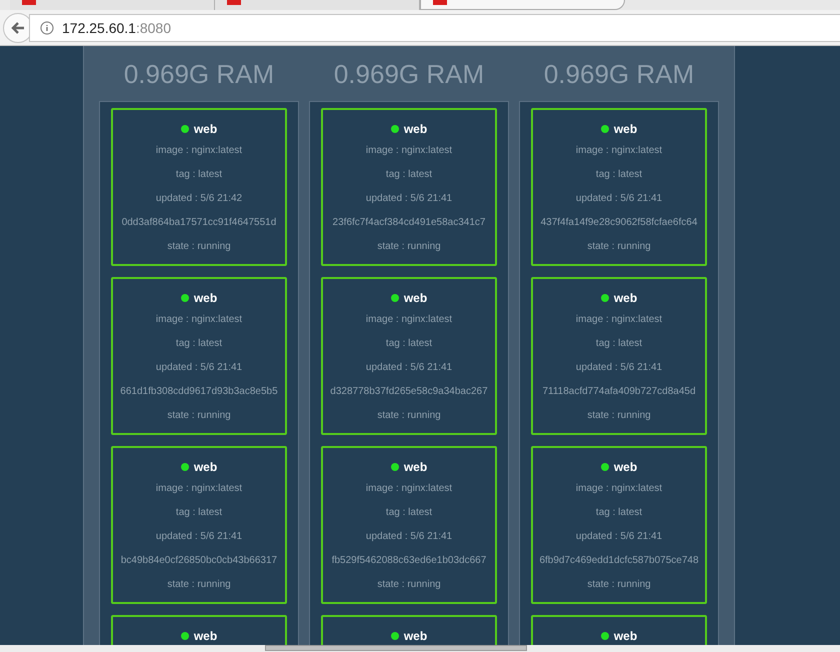 The width and height of the screenshot is (840, 652). I want to click on container-id: 661d1fb308cdd9617d93b3ac8e5b5, so click(199, 391).